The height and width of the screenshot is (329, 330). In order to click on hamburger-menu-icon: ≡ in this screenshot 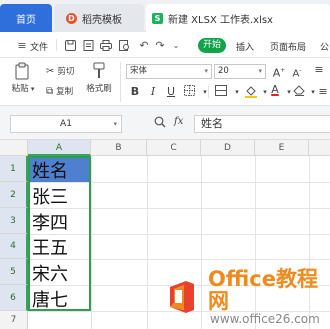, I will do `click(22, 45)`.